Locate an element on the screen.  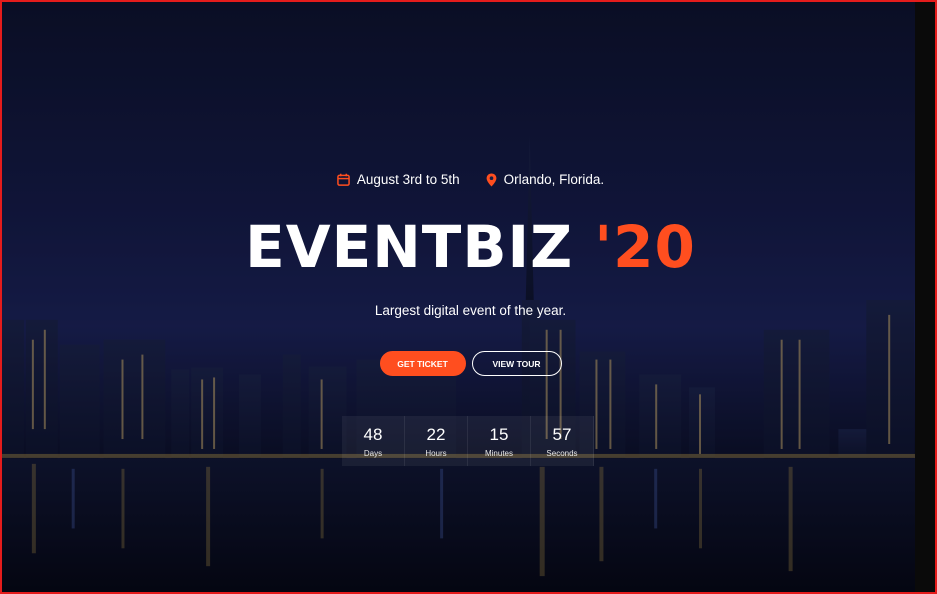
window-edge is located at coordinates (925, 297).